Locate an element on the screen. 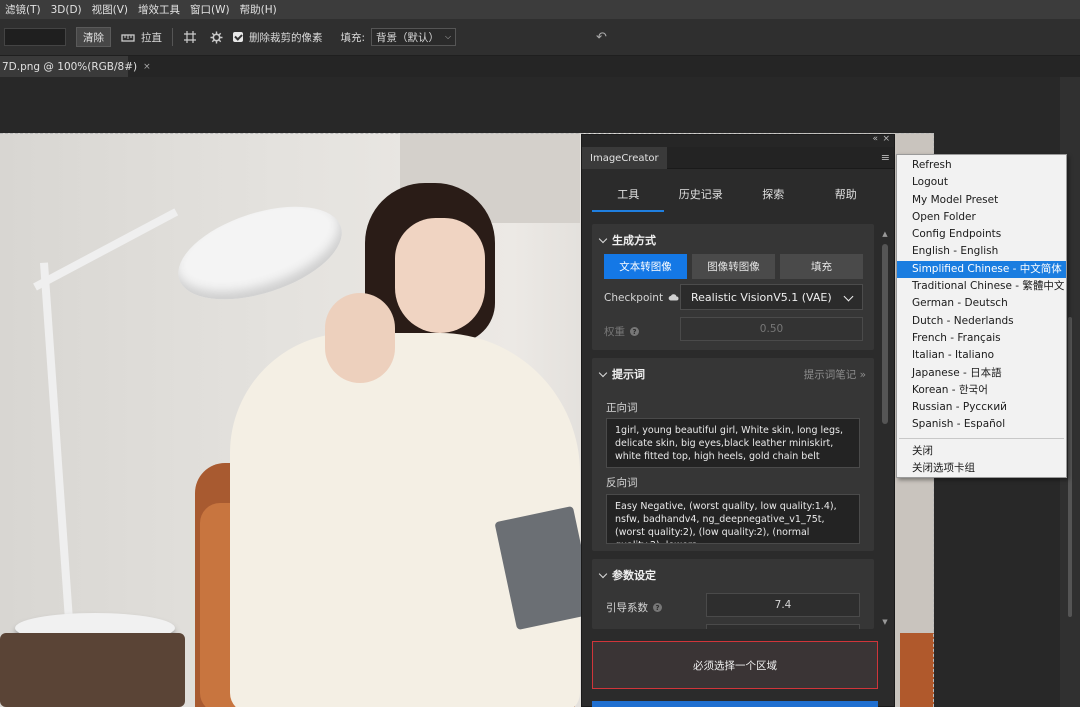 The image size is (1080, 707). generate-button is located at coordinates (735, 704).